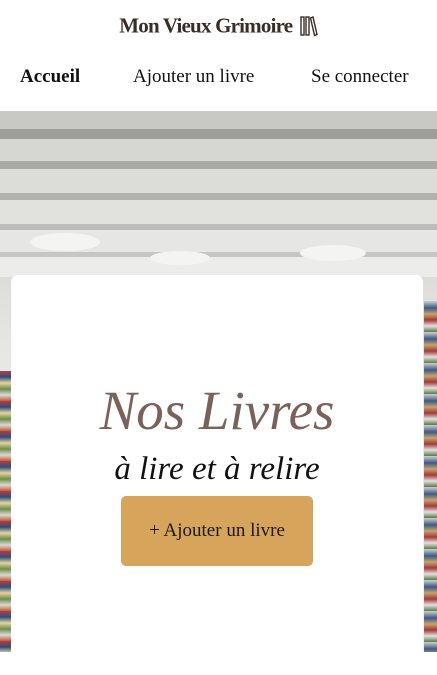  I want to click on page-title: Nos Livres, so click(217, 410).